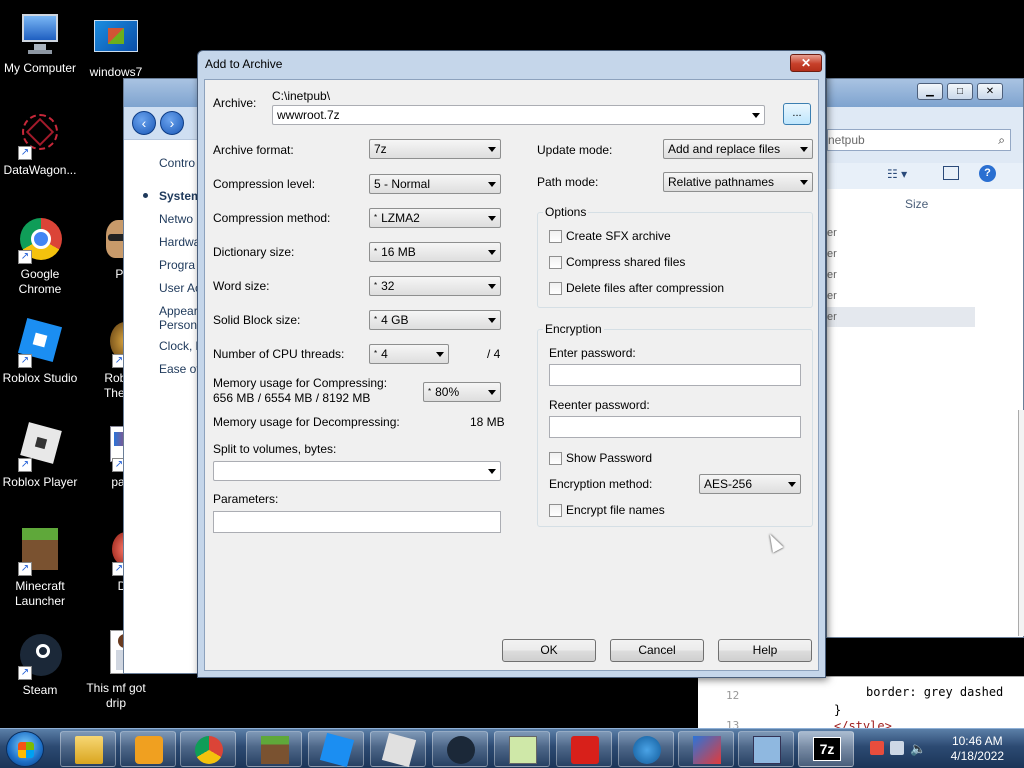 The width and height of the screenshot is (1024, 768). I want to click on search-icon: ⌕, so click(1001, 140).